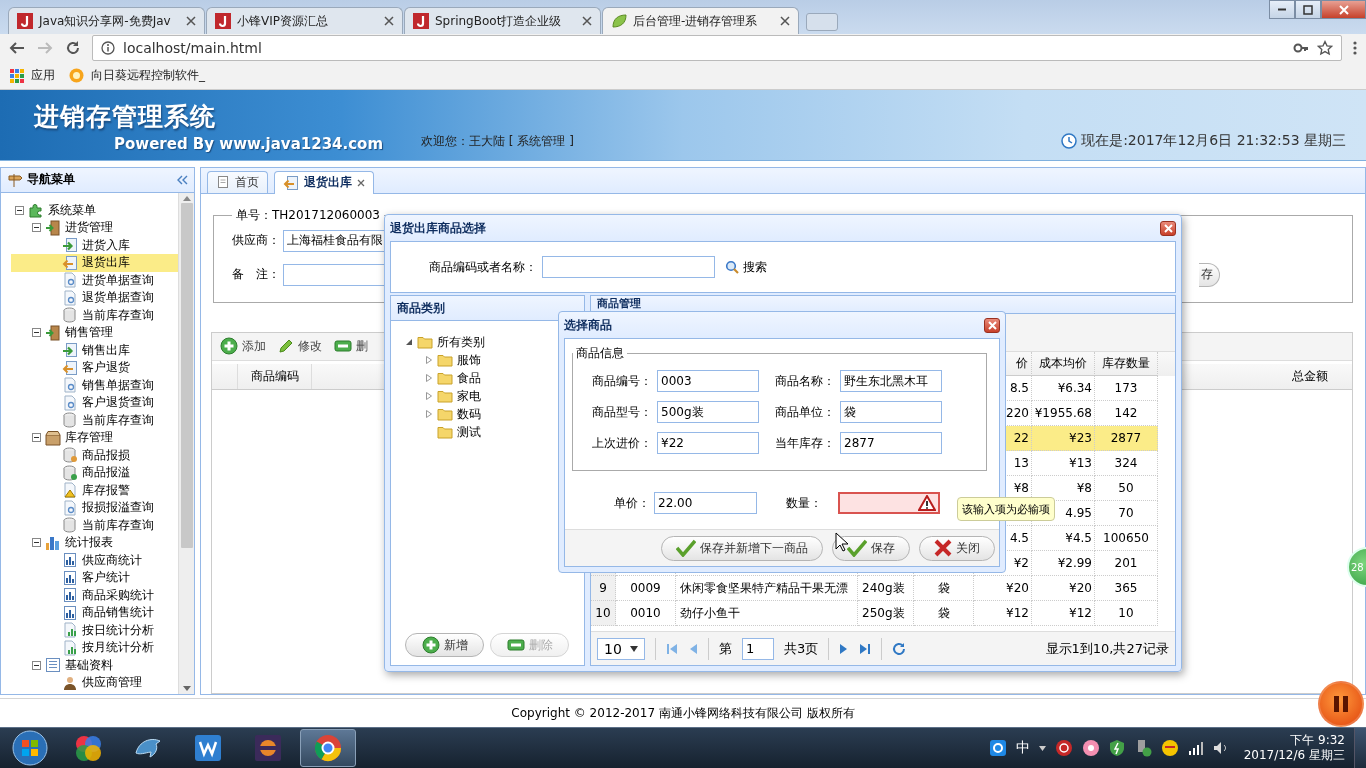 The image size is (1366, 768). What do you see at coordinates (89, 455) in the screenshot?
I see `tree-item: 商品报损` at bounding box center [89, 455].